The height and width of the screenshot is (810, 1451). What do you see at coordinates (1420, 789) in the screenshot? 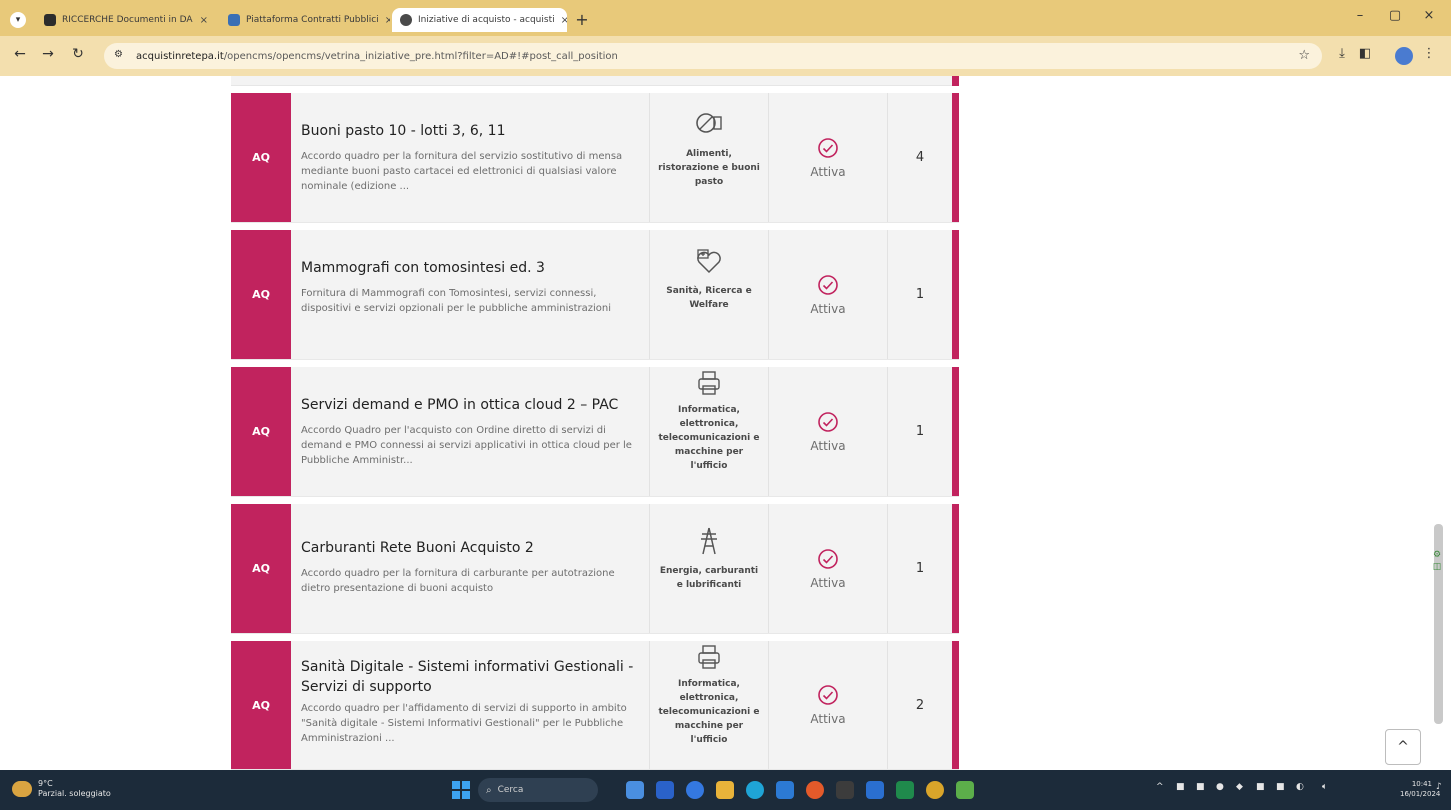
I see `system-clock: 10:41 16/01/2024` at bounding box center [1420, 789].